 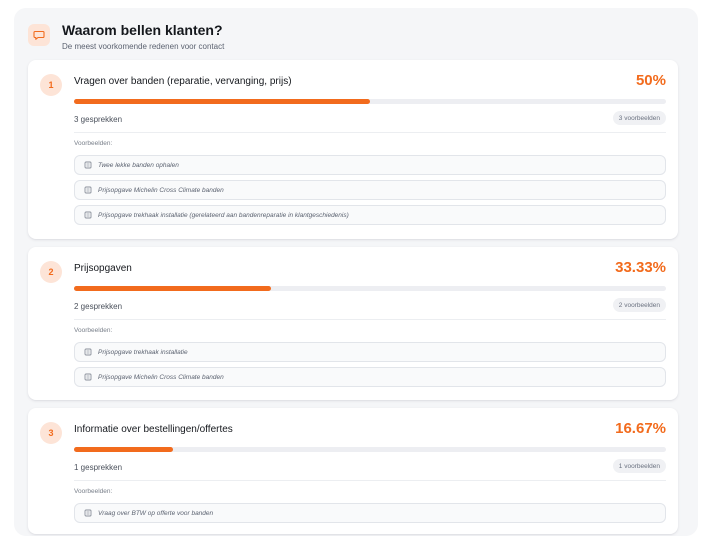 What do you see at coordinates (51, 272) in the screenshot?
I see `rank-badge: 2` at bounding box center [51, 272].